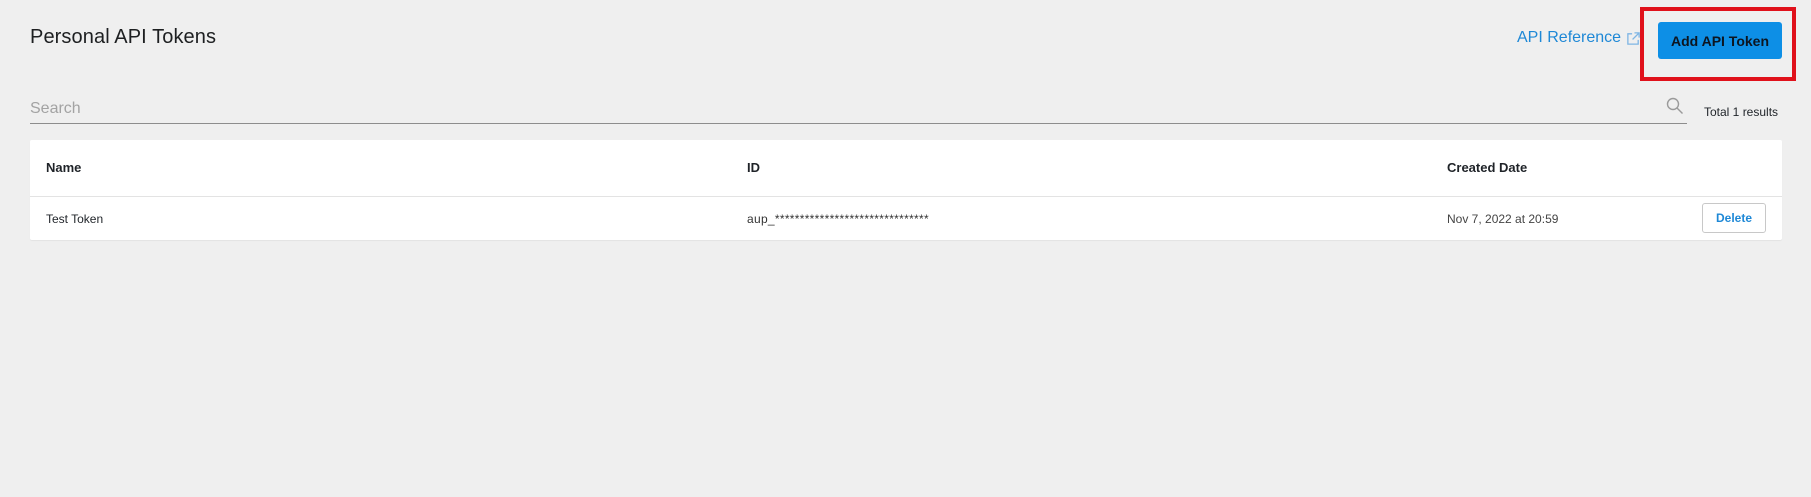 The image size is (1811, 497). I want to click on column-header-id: ID, so click(753, 167).